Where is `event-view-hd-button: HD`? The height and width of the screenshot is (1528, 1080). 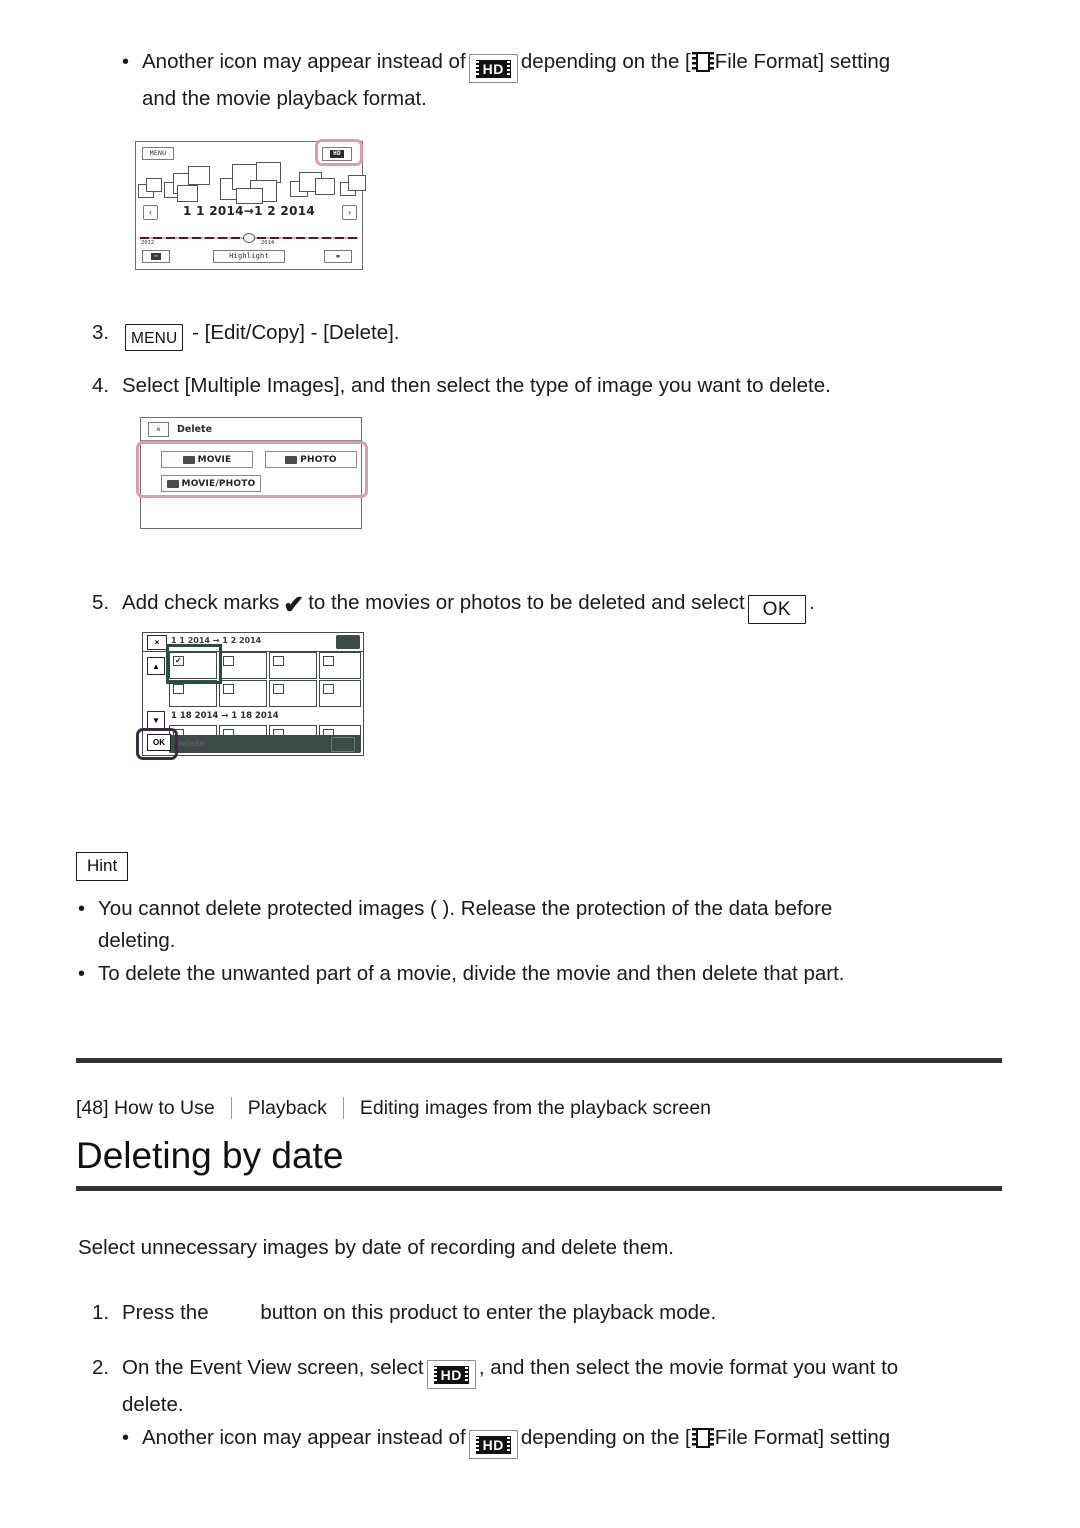
event-view-hd-button: HD is located at coordinates (337, 154).